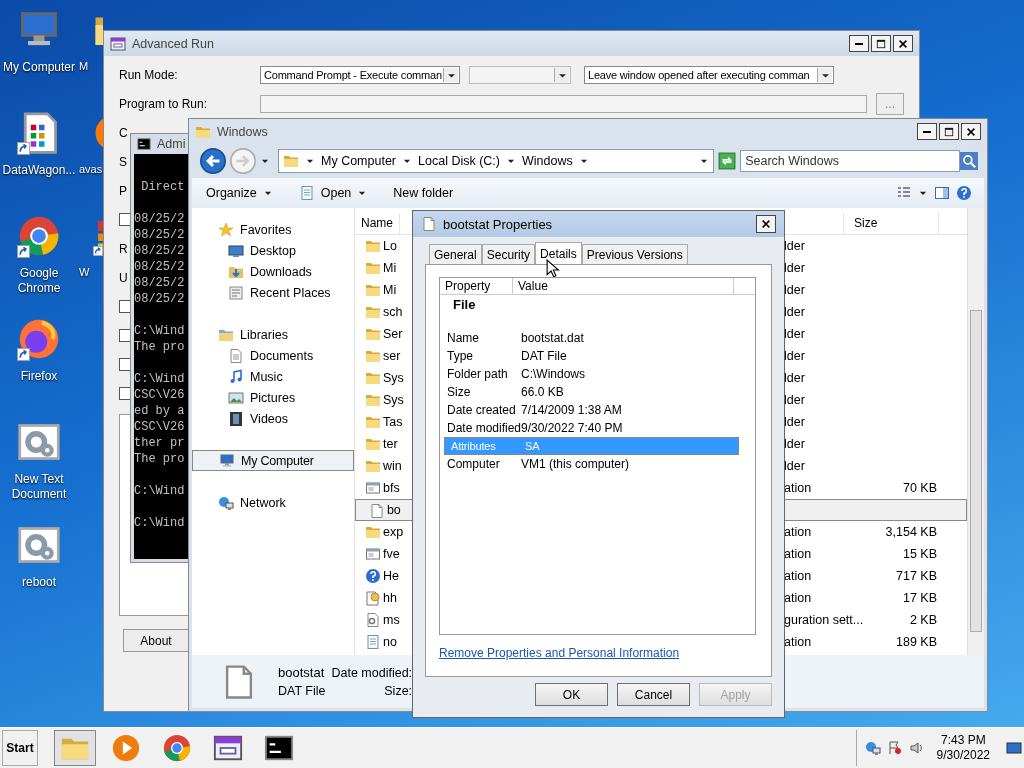 The width and height of the screenshot is (1024, 768). What do you see at coordinates (919, 488) in the screenshot?
I see `file-size: 70 KB` at bounding box center [919, 488].